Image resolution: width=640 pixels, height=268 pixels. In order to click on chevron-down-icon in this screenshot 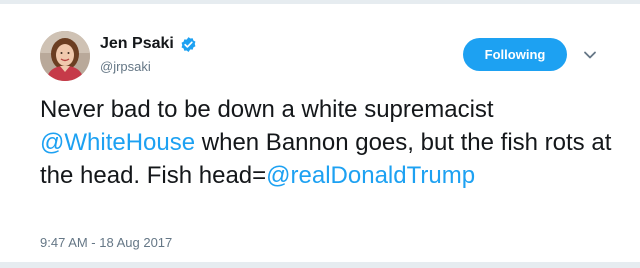, I will do `click(590, 55)`.